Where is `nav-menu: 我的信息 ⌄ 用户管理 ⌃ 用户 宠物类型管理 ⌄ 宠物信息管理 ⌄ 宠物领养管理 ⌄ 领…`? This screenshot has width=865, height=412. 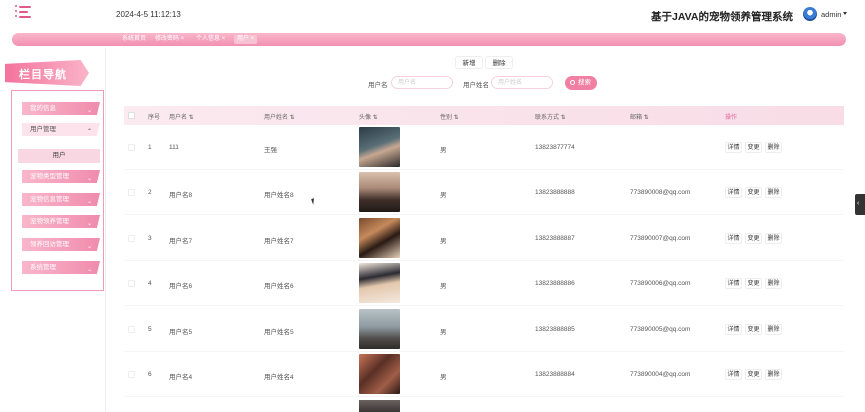
nav-menu: 我的信息 ⌄ 用户管理 ⌃ 用户 宠物类型管理 ⌄ 宠物信息管理 ⌄ 宠物领养管理 ⌄ 领… is located at coordinates (57, 190).